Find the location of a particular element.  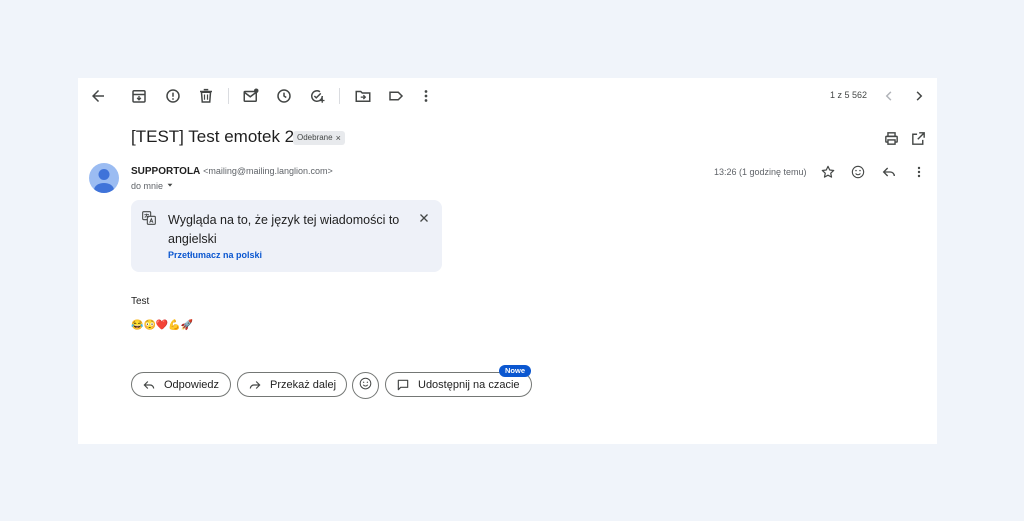

translate-icon is located at coordinates (149, 218).